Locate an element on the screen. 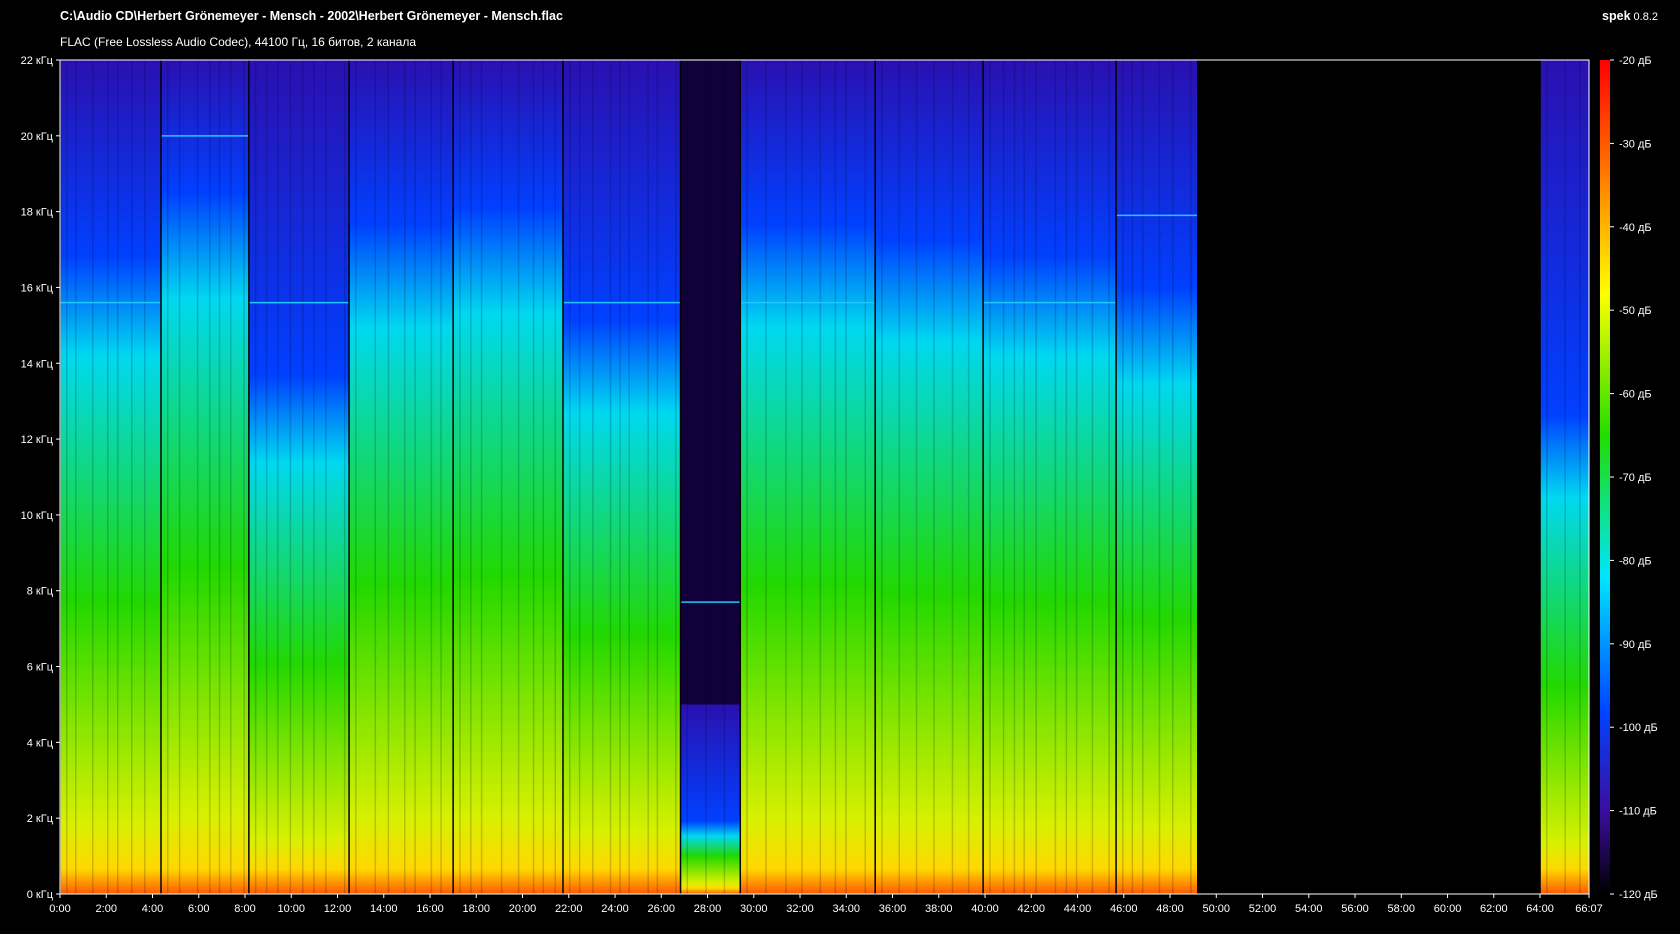  colorbar-tick-label: -20 дБ is located at coordinates (1635, 61).